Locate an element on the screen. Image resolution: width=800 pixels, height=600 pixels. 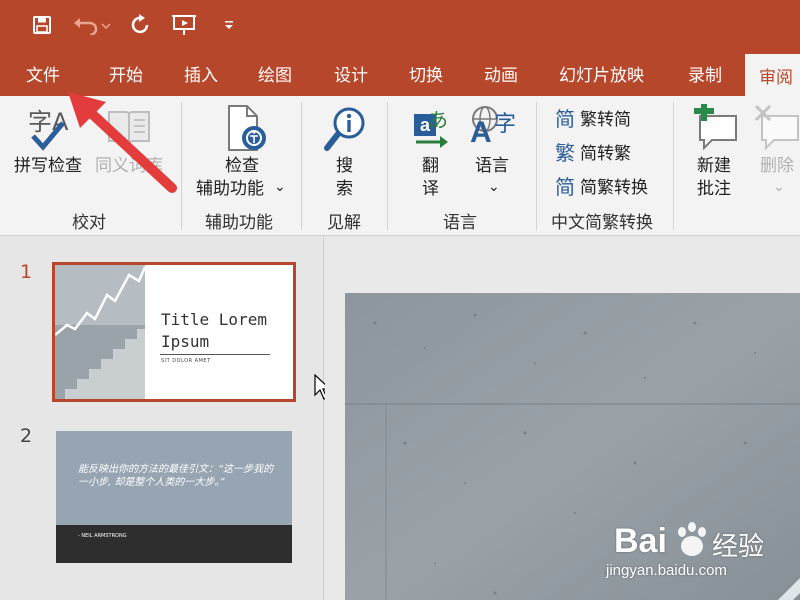
slide-2-author: - NEIL ARMSTRONG is located at coordinates (102, 536).